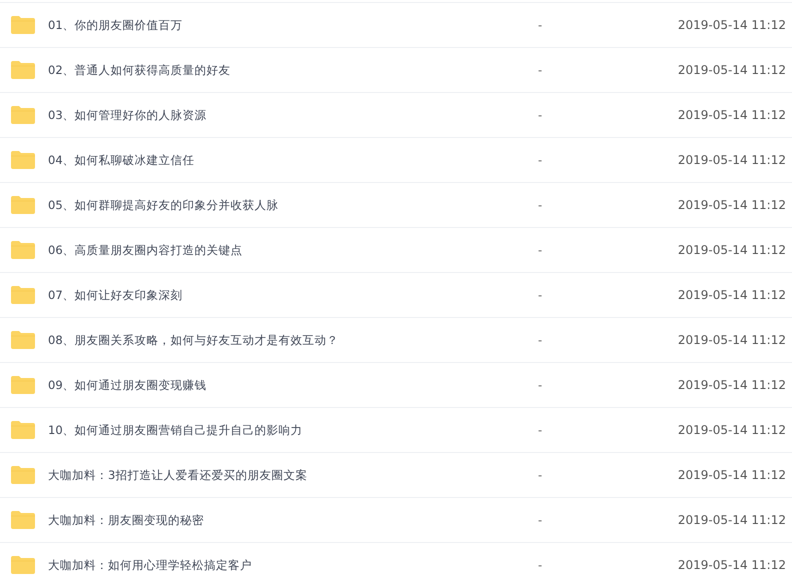 The height and width of the screenshot is (587, 792). Describe the element at coordinates (194, 340) in the screenshot. I see `file-name: 08、朋友圈关系攻略，如何与好友互动才是有效互动？` at that location.